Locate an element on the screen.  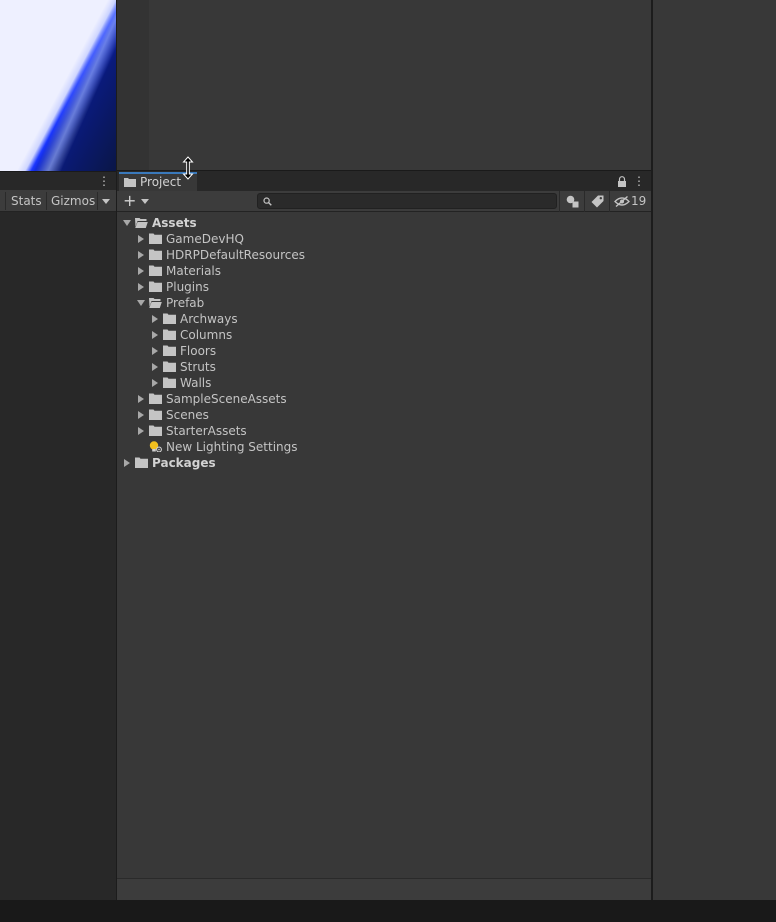
upper-panel is located at coordinates (384, 85).